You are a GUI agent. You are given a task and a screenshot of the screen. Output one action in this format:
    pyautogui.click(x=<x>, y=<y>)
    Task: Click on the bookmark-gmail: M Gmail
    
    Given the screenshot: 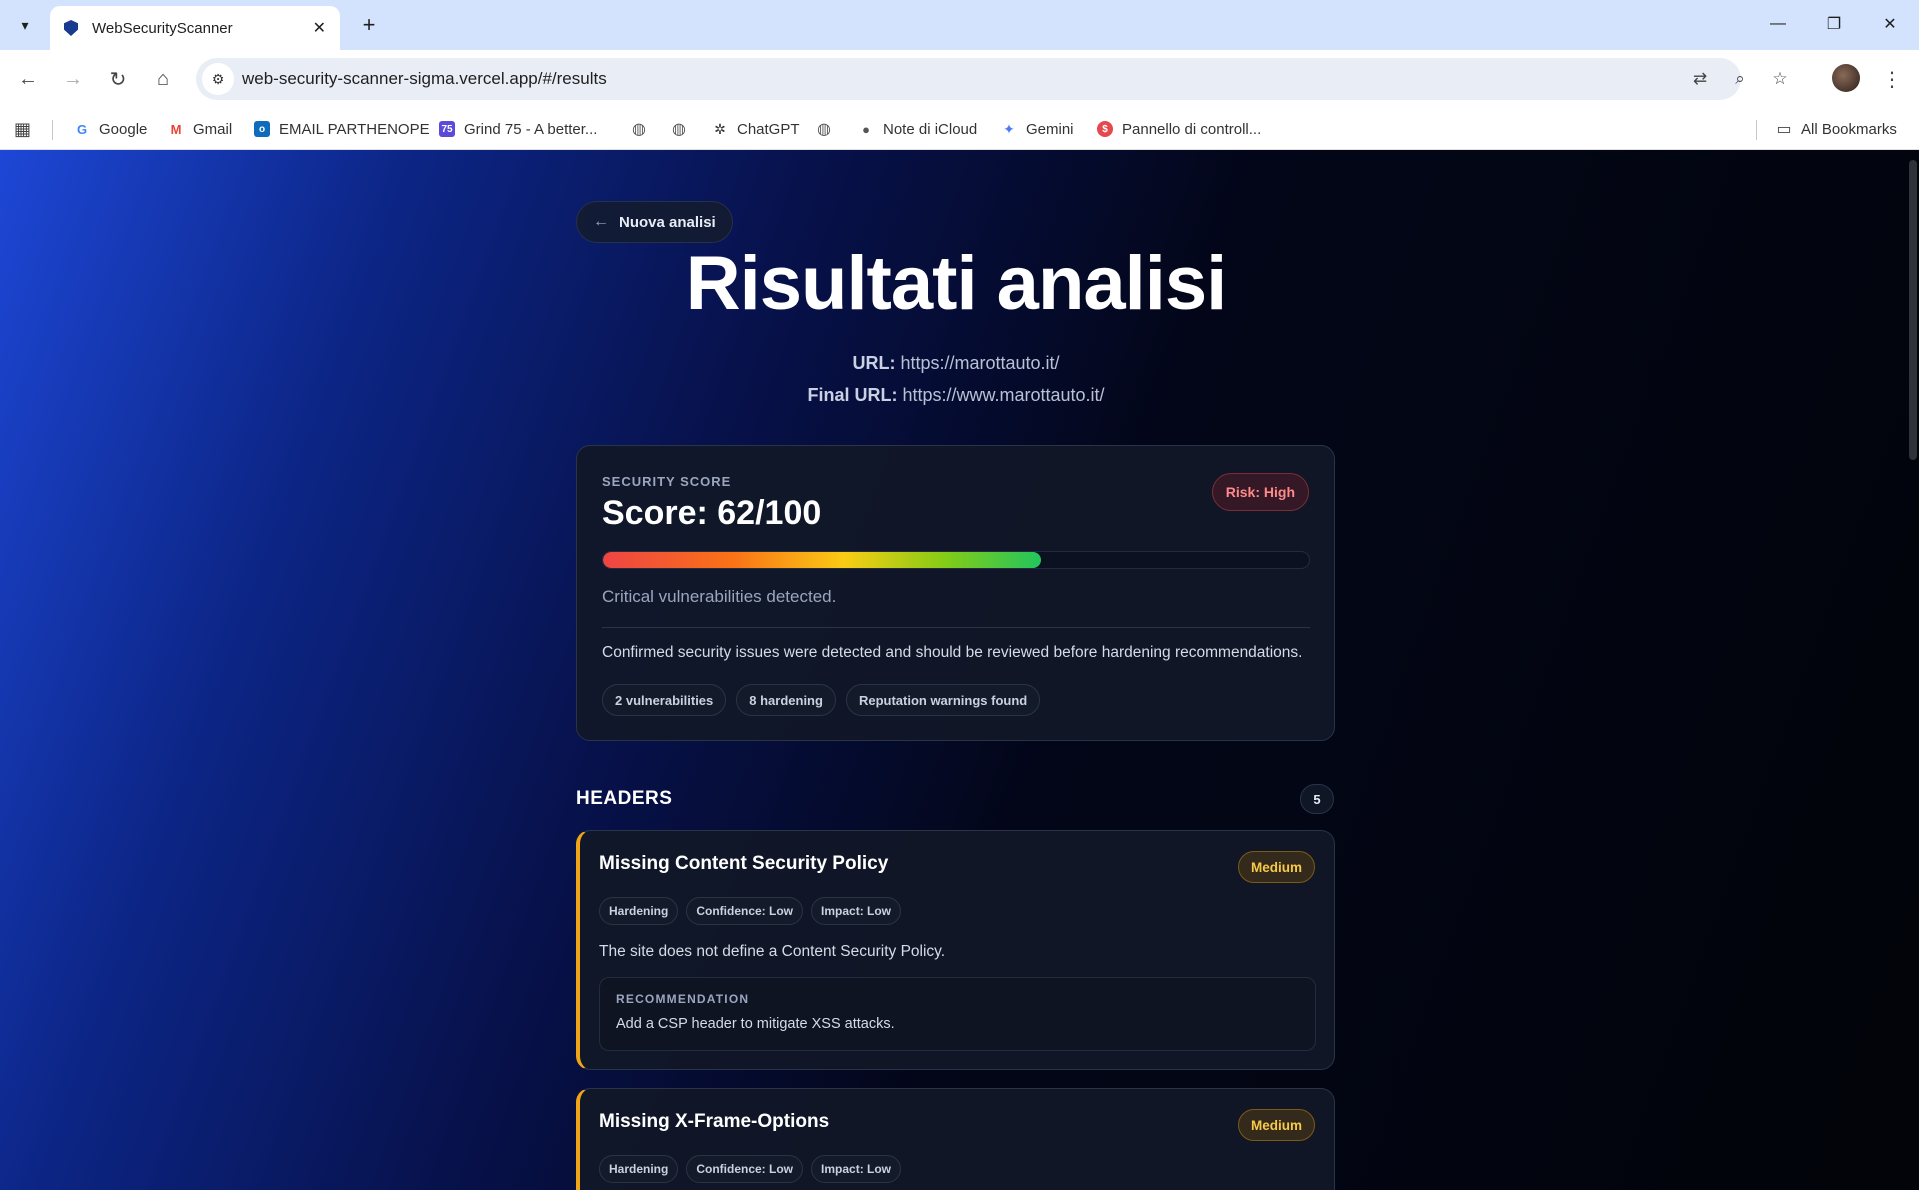 What is the action you would take?
    pyautogui.click(x=200, y=129)
    